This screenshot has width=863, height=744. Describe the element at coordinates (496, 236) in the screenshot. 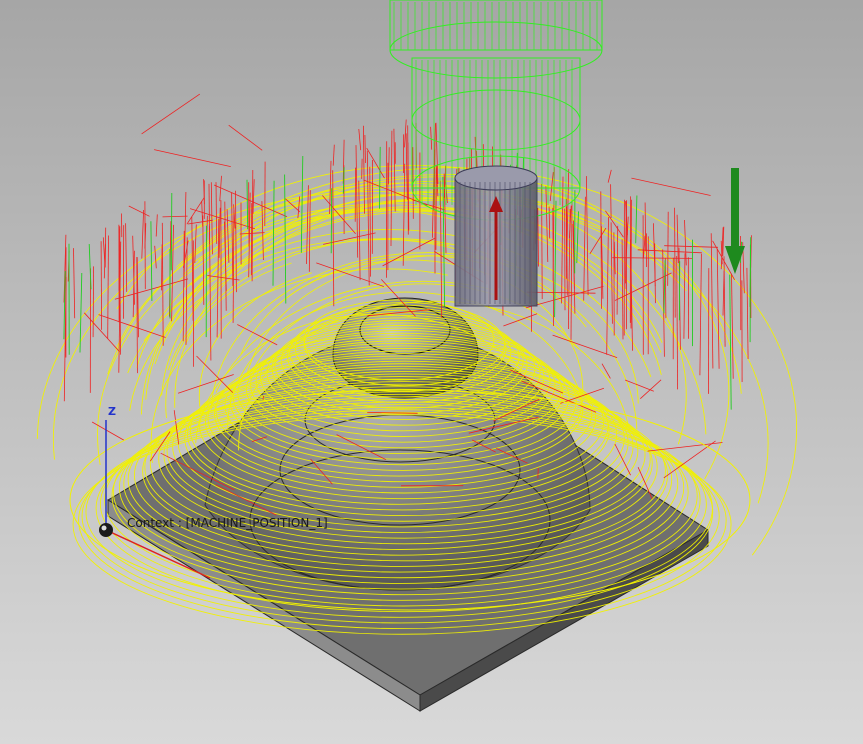

I see `cutting-tool-icon` at that location.